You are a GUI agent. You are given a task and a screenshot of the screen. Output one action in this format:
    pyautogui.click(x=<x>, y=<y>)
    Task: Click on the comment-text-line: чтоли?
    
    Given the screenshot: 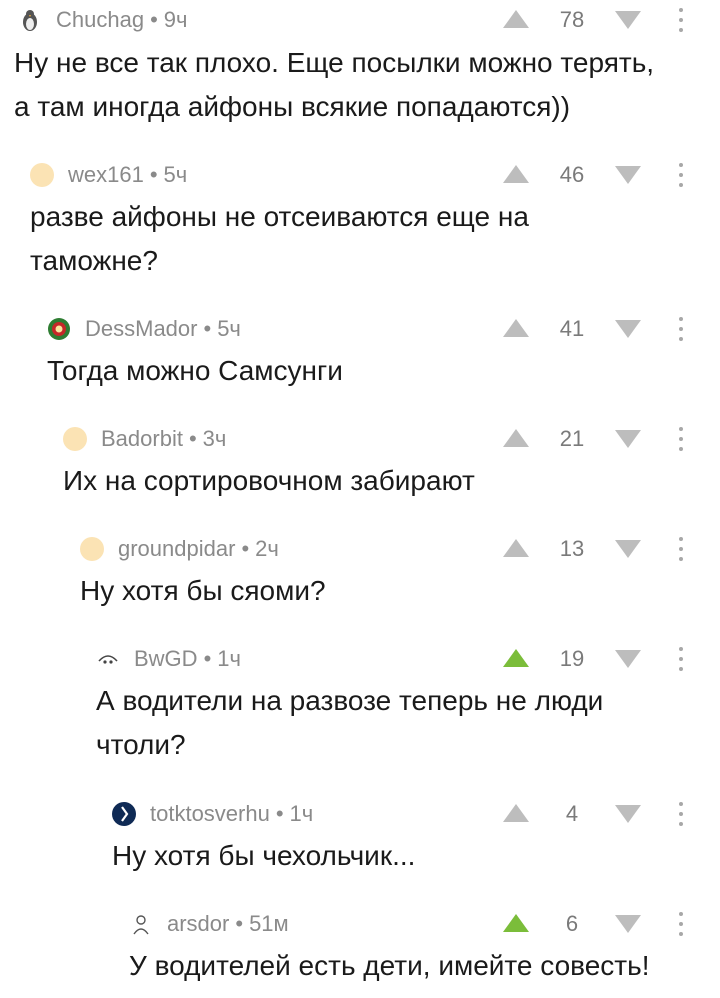 What is the action you would take?
    pyautogui.click(x=141, y=744)
    